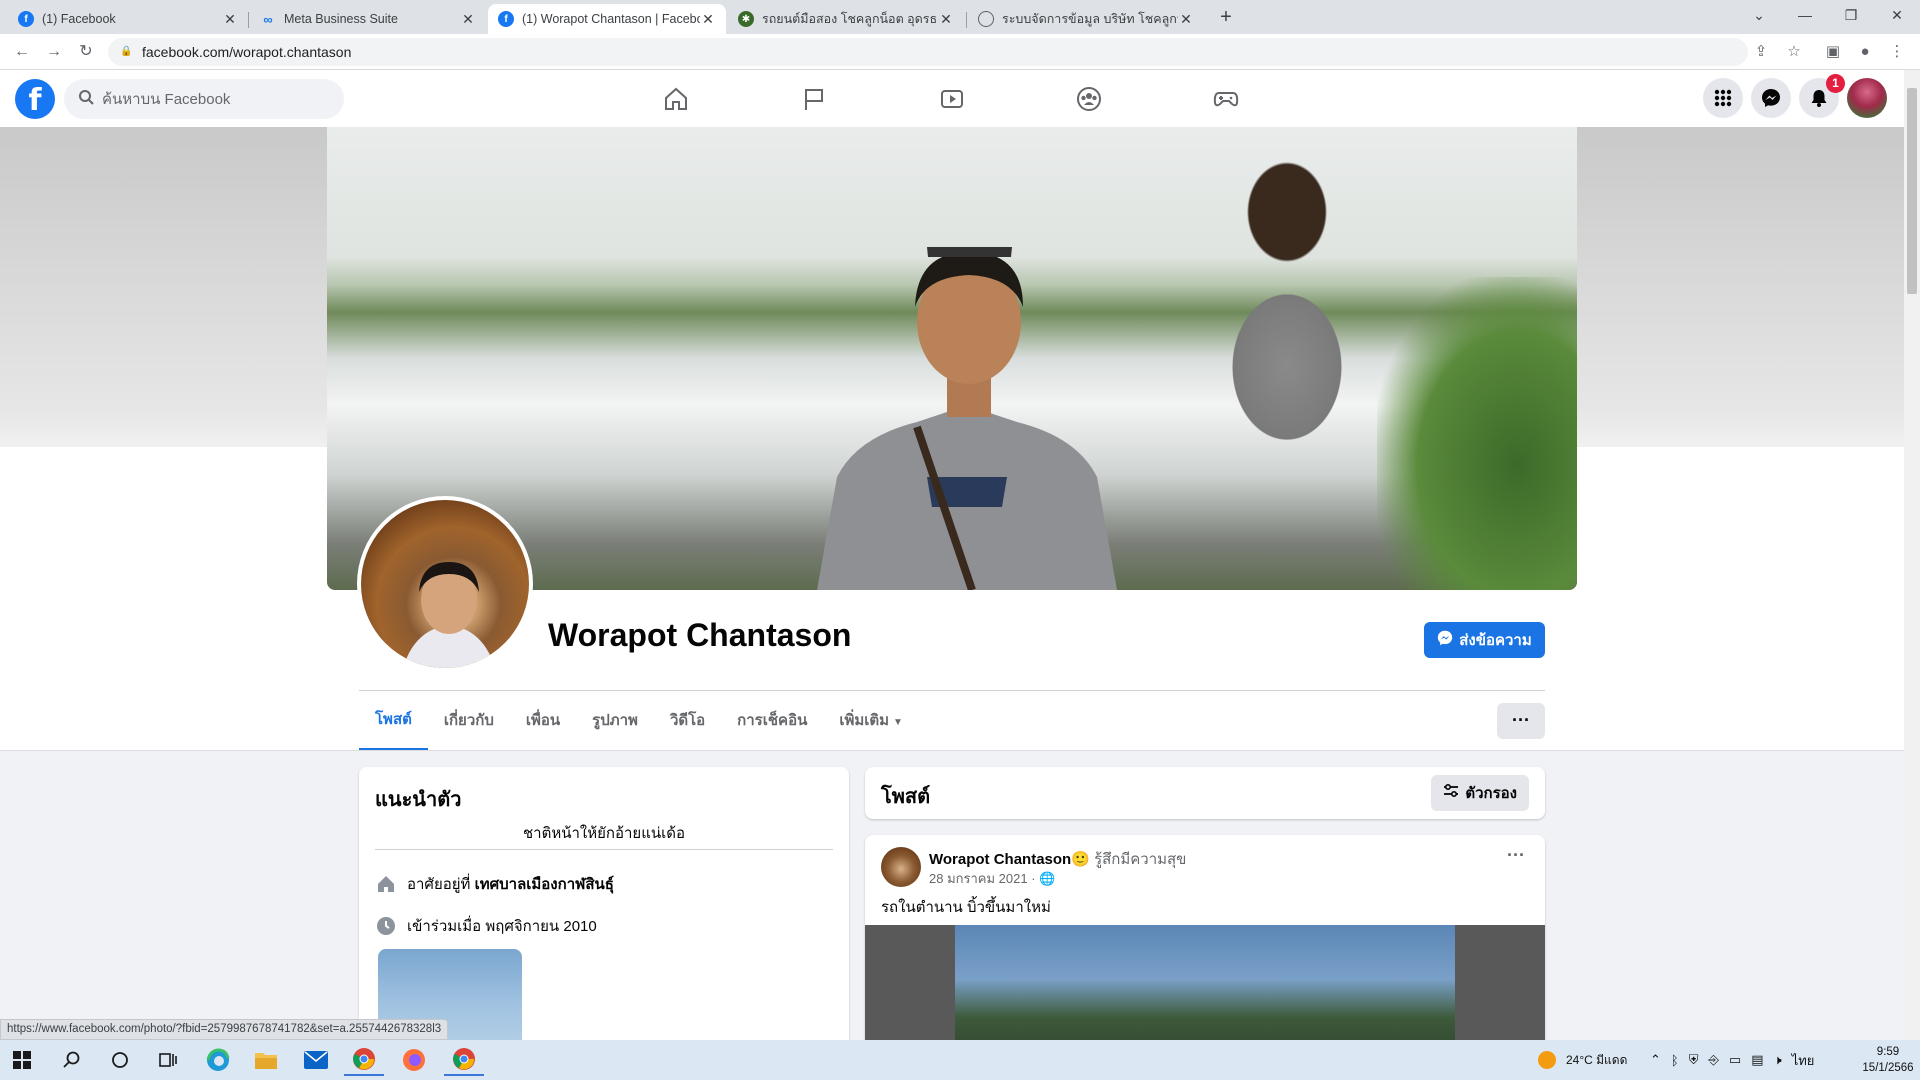 This screenshot has width=1920, height=1080. I want to click on browser-tab-profile: f (1) Worapot Chantason | Facebook ✕, so click(607, 19).